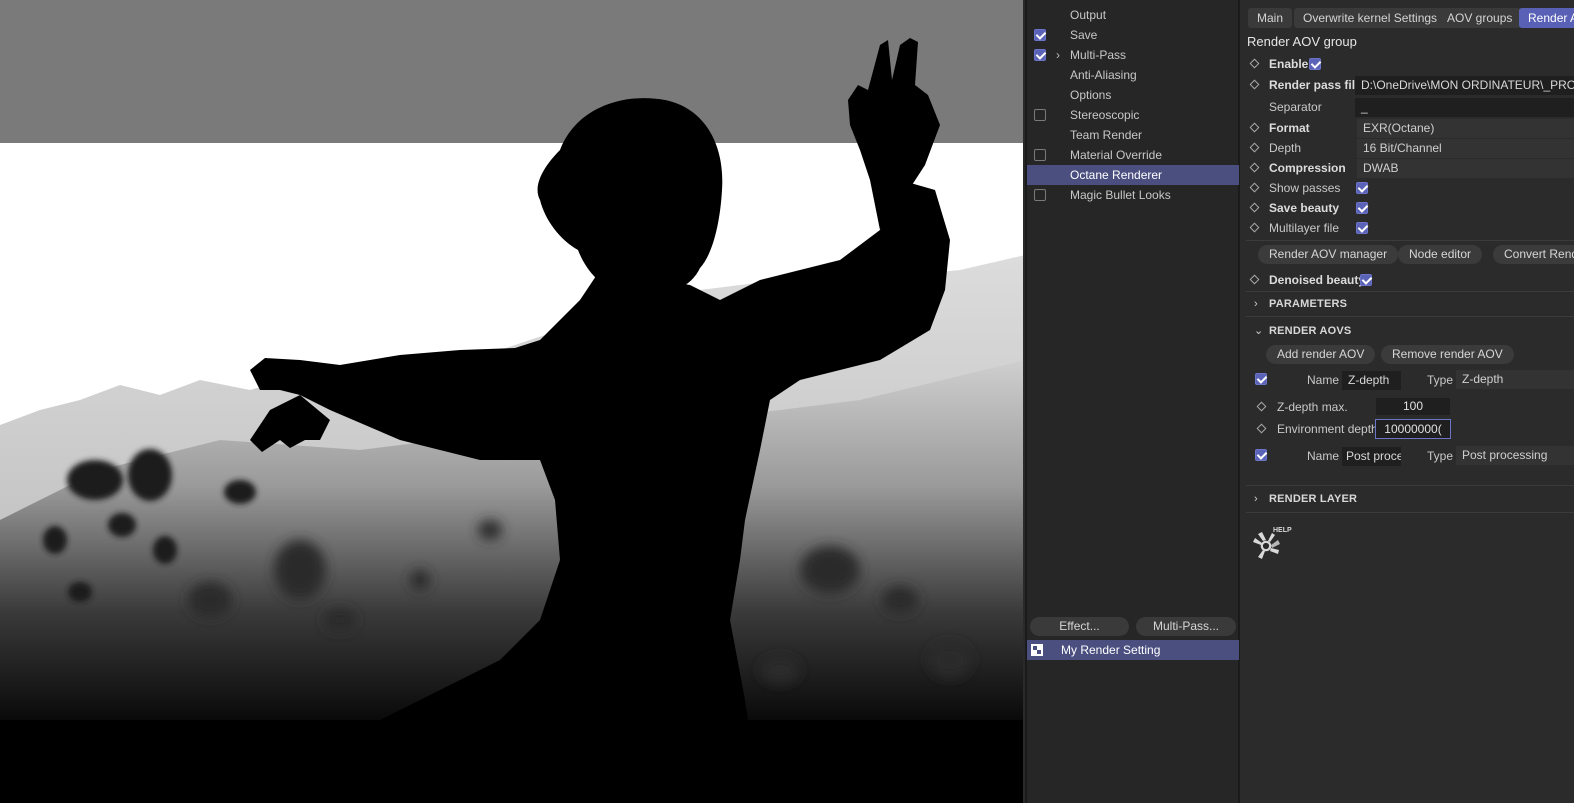 The height and width of the screenshot is (803, 1574). Describe the element at coordinates (1111, 650) in the screenshot. I see `render-setting-label: My Render Setting` at that location.